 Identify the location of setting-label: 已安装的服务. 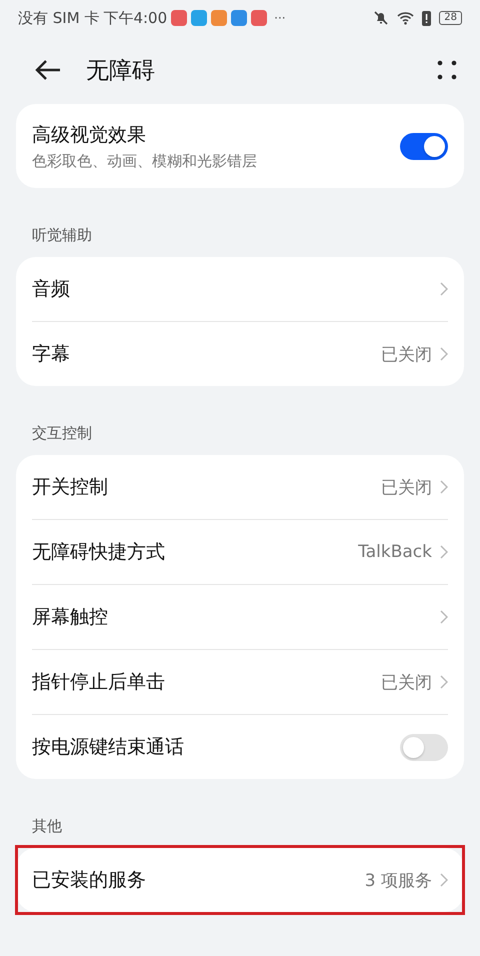
(89, 880).